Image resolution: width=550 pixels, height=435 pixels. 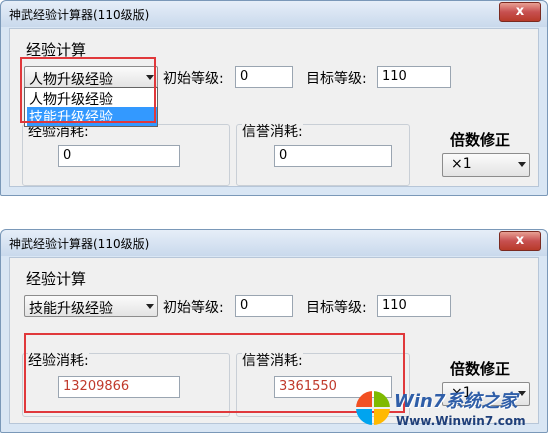 I want to click on watermark: Win7系统之家 Www.Winwin7.com, so click(x=449, y=409).